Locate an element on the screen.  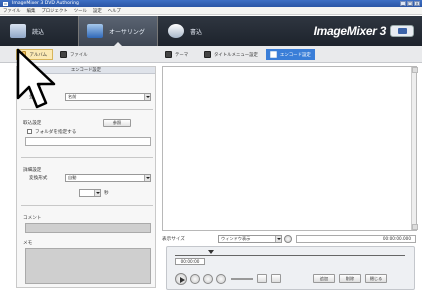
tab-write: 書込 is located at coordinates (193, 31).